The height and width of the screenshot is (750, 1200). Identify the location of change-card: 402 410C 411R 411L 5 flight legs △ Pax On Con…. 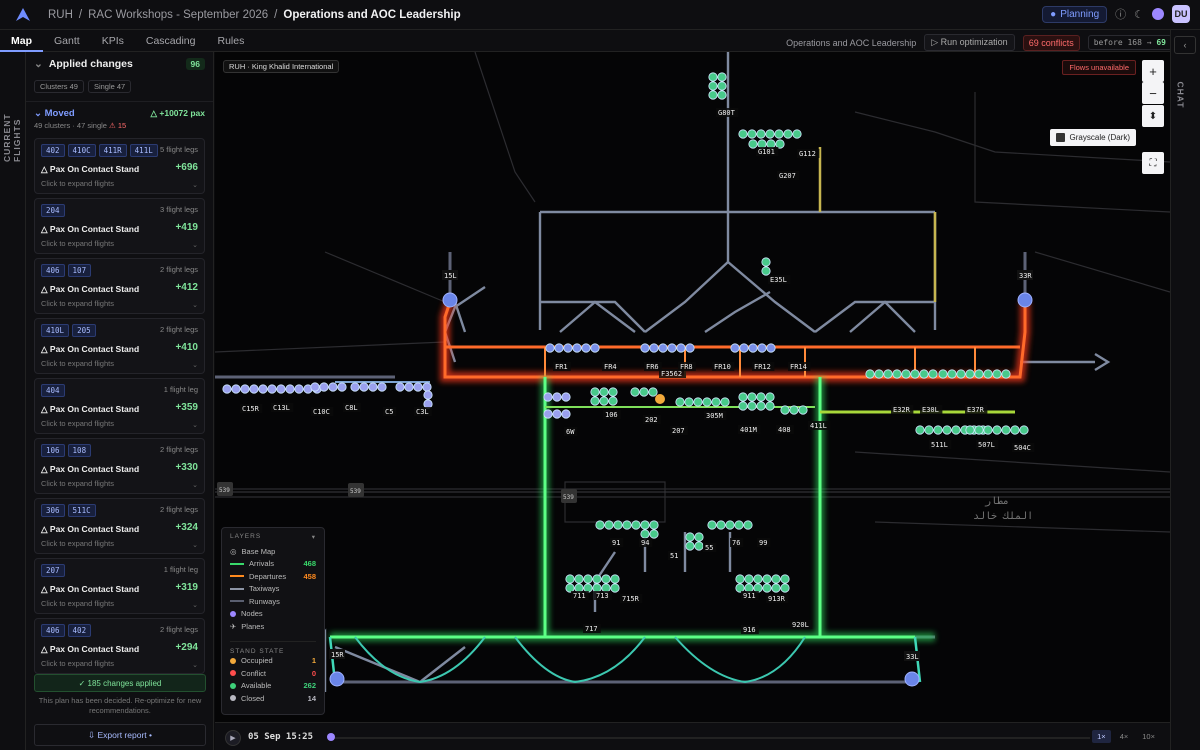
(119, 166).